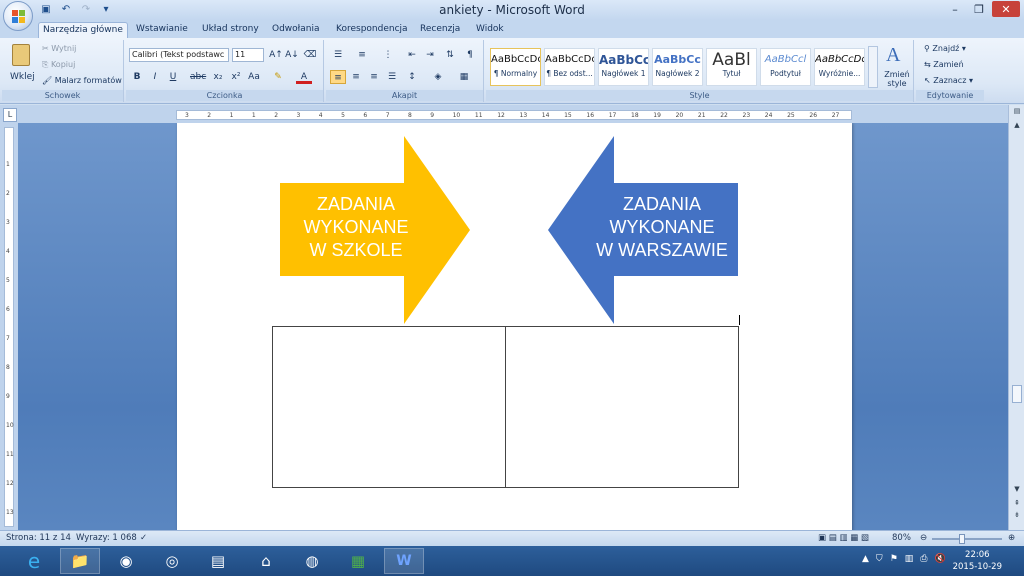 Image resolution: width=1024 pixels, height=576 pixels. I want to click on zoom-slider, so click(967, 539).